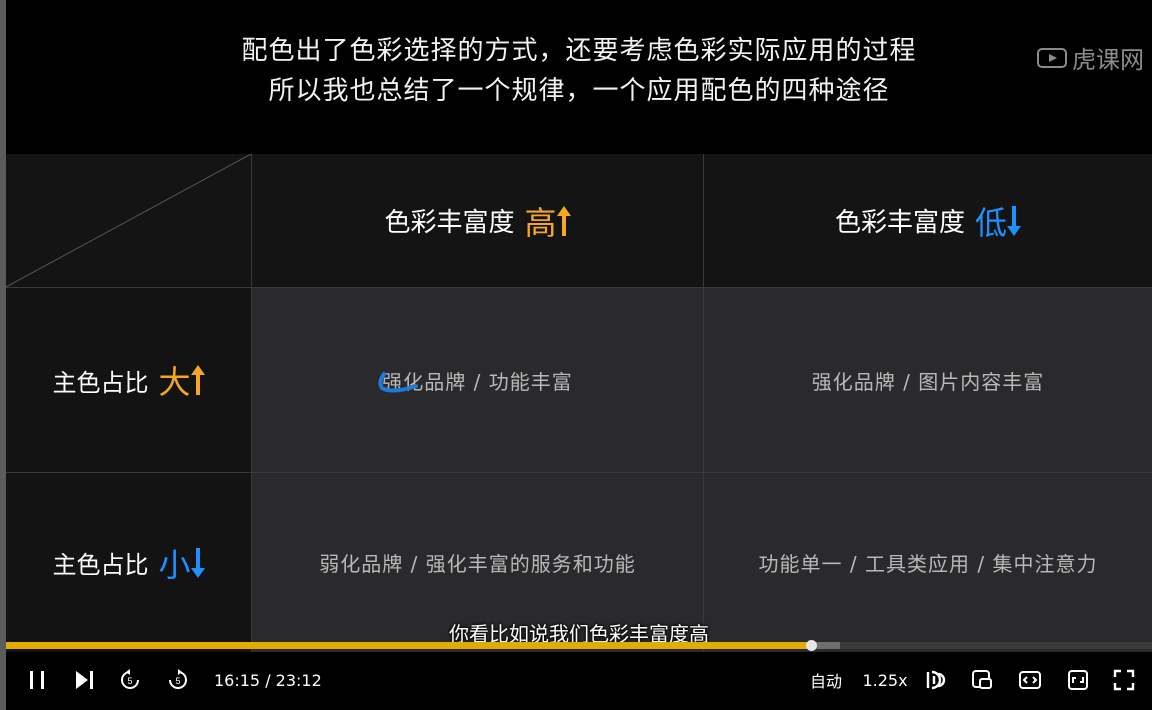  What do you see at coordinates (477, 564) in the screenshot?
I see `cell-text: 弱化品牌 / 强化丰富的服务和功能` at bounding box center [477, 564].